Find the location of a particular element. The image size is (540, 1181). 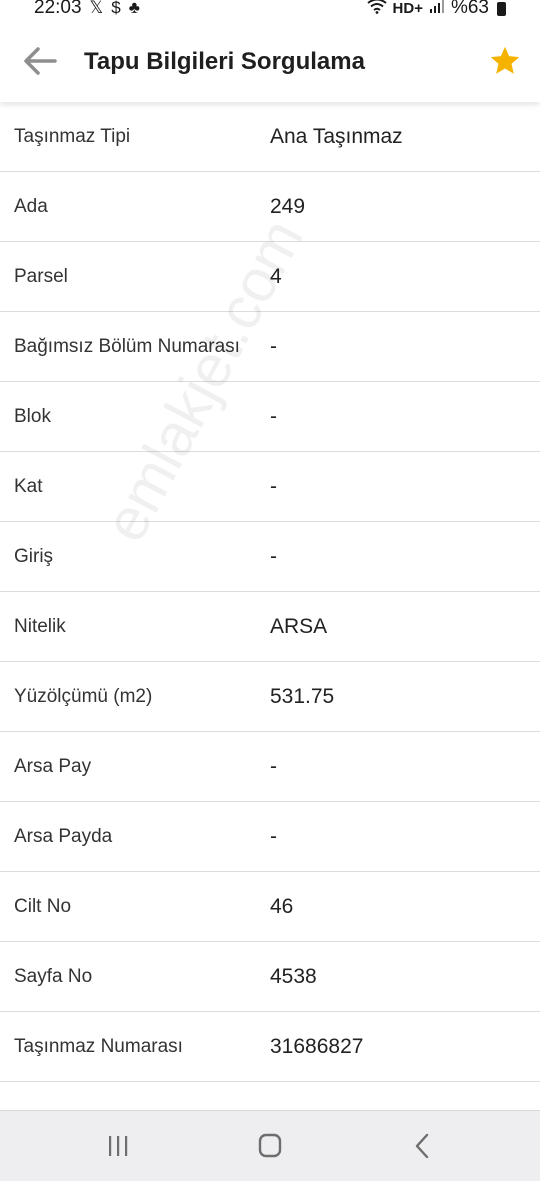

detail-row: Cilt No 46 is located at coordinates (270, 907).